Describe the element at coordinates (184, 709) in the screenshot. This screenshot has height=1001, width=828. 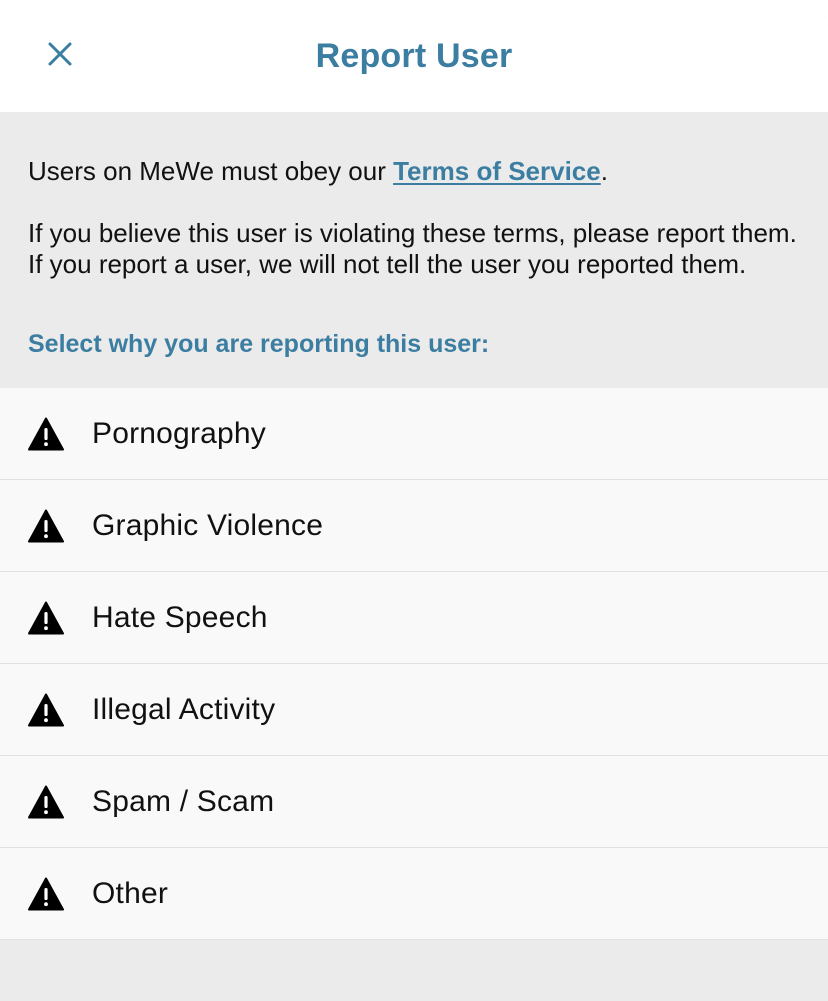
I see `reason-label: Illegal Activity` at that location.